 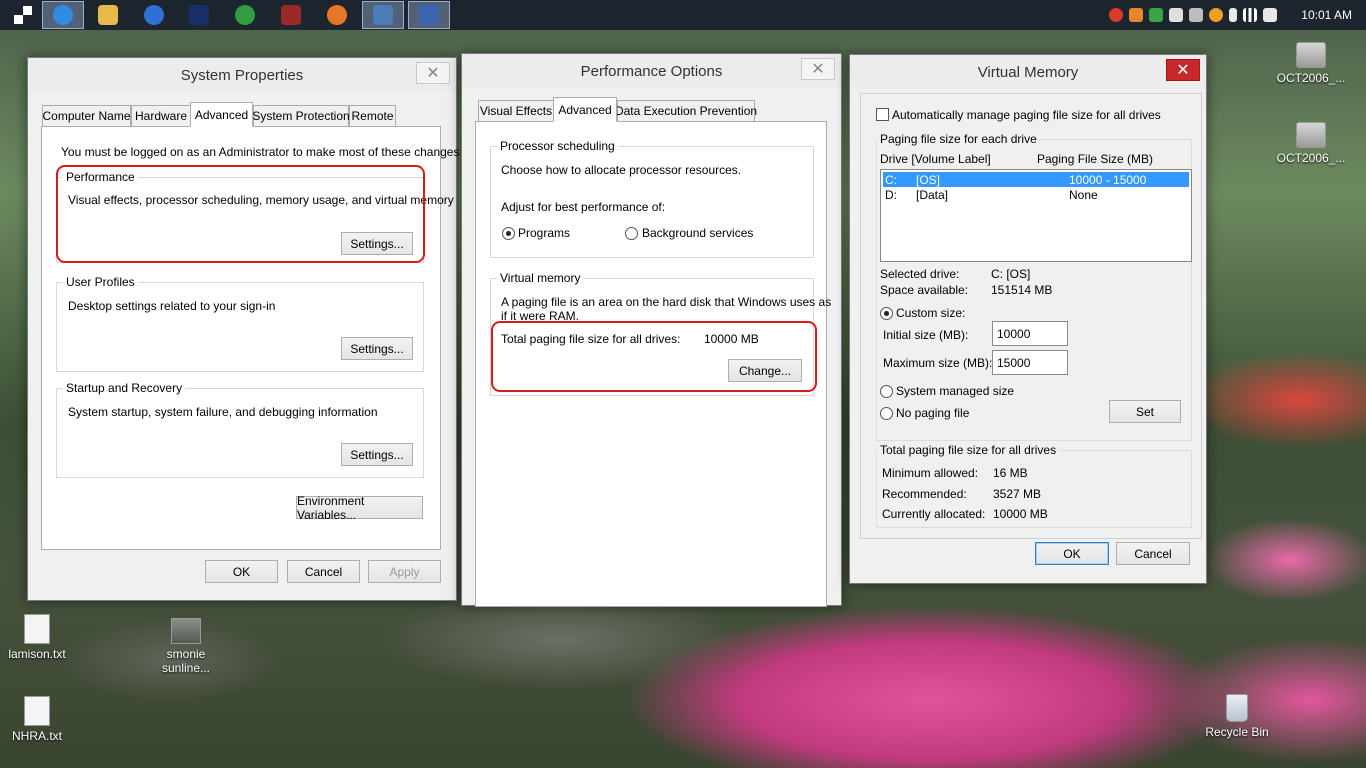 I want to click on taskbar-tool-app, so click(x=291, y=15).